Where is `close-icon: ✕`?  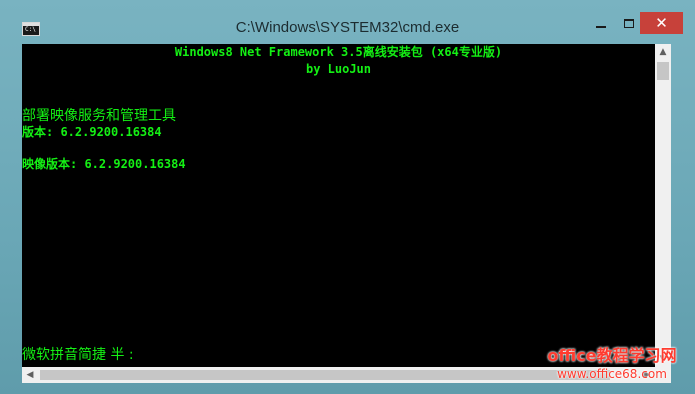
close-icon: ✕ is located at coordinates (661, 23).